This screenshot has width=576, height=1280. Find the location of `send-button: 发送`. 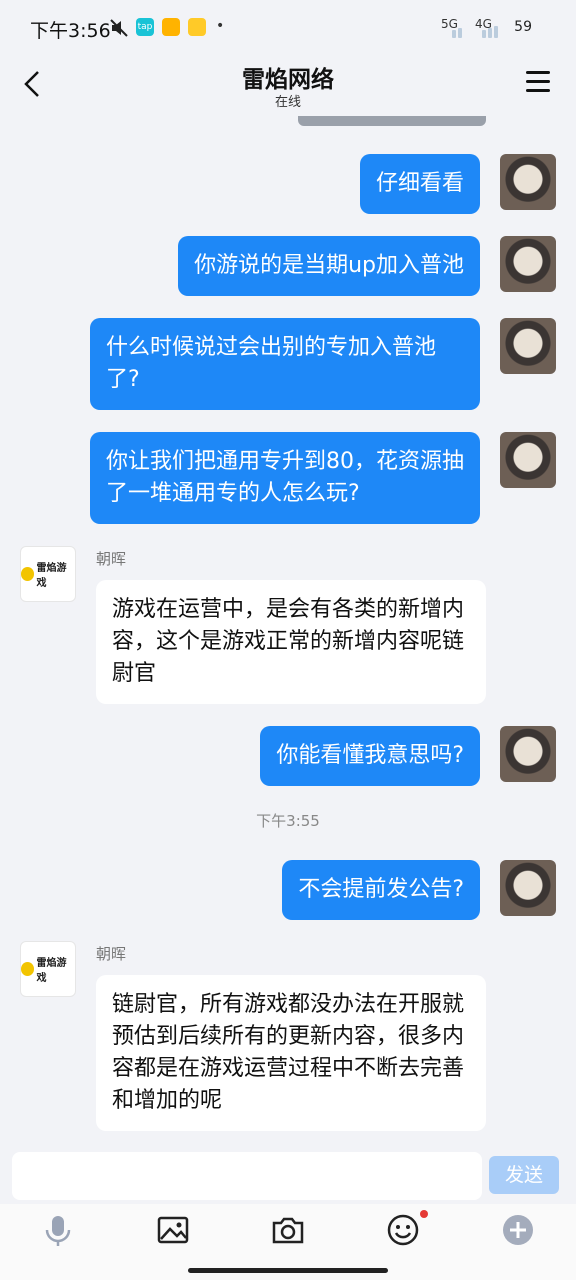

send-button: 发送 is located at coordinates (524, 1175).